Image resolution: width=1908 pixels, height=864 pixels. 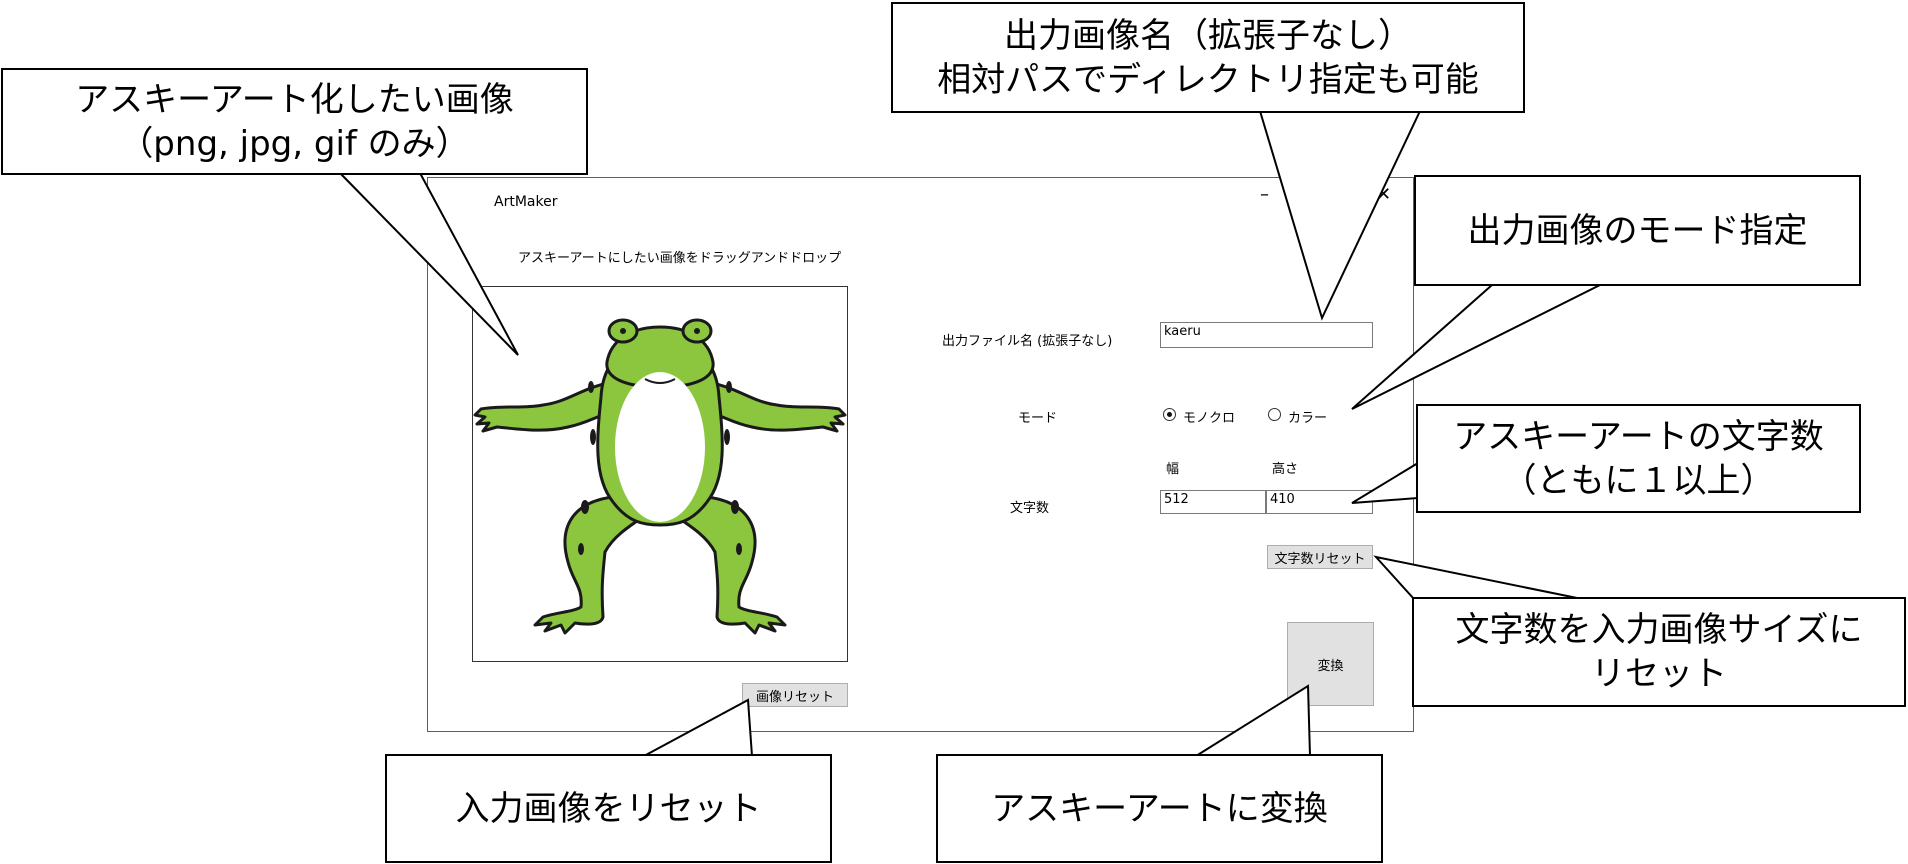 I want to click on input-image-tail, so click(x=428, y=264).